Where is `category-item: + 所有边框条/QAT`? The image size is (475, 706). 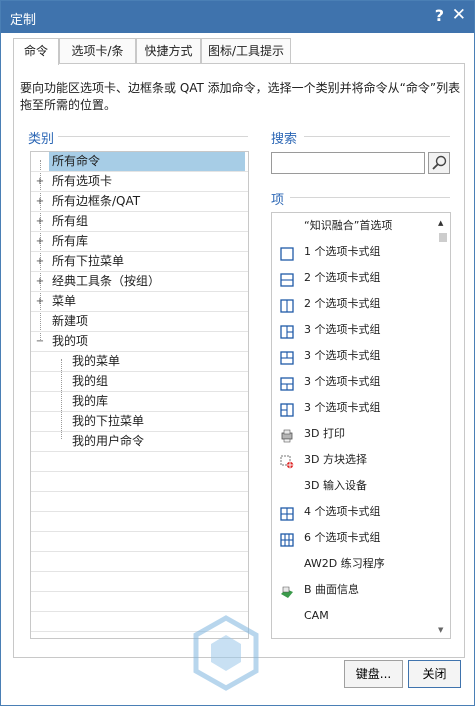
category-item: + 所有边框条/QAT is located at coordinates (139, 202).